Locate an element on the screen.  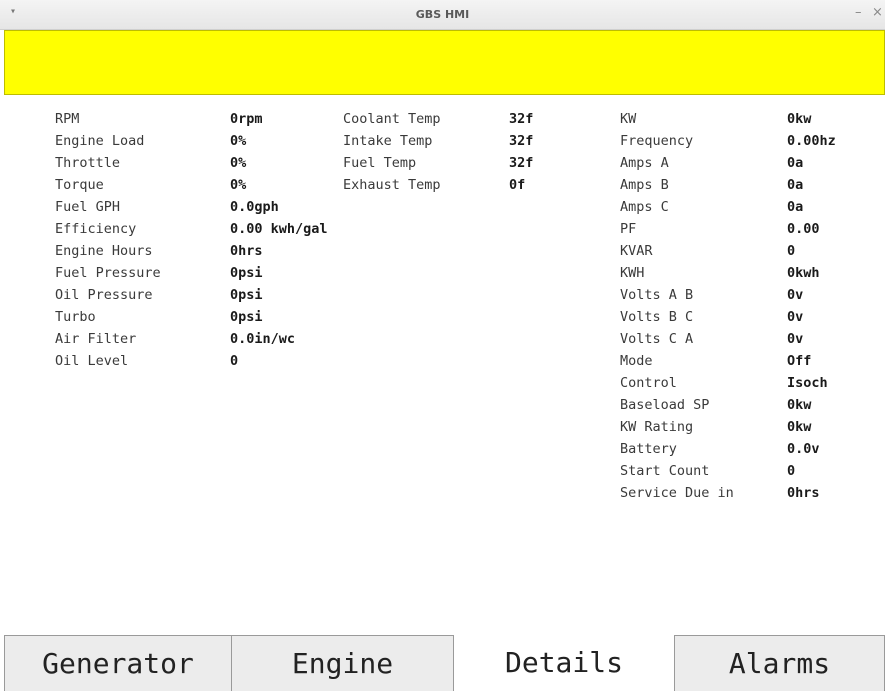
detail-label: Volts C A is located at coordinates (657, 339).